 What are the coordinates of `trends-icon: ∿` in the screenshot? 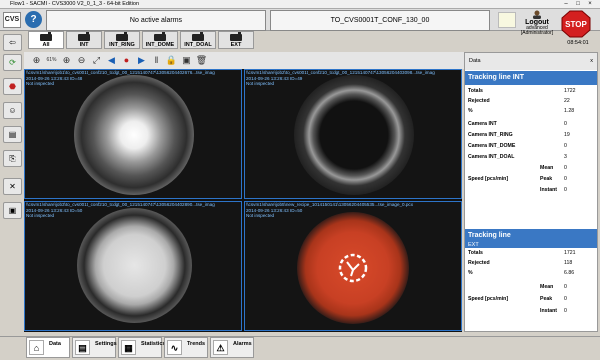 It's located at (174, 347).